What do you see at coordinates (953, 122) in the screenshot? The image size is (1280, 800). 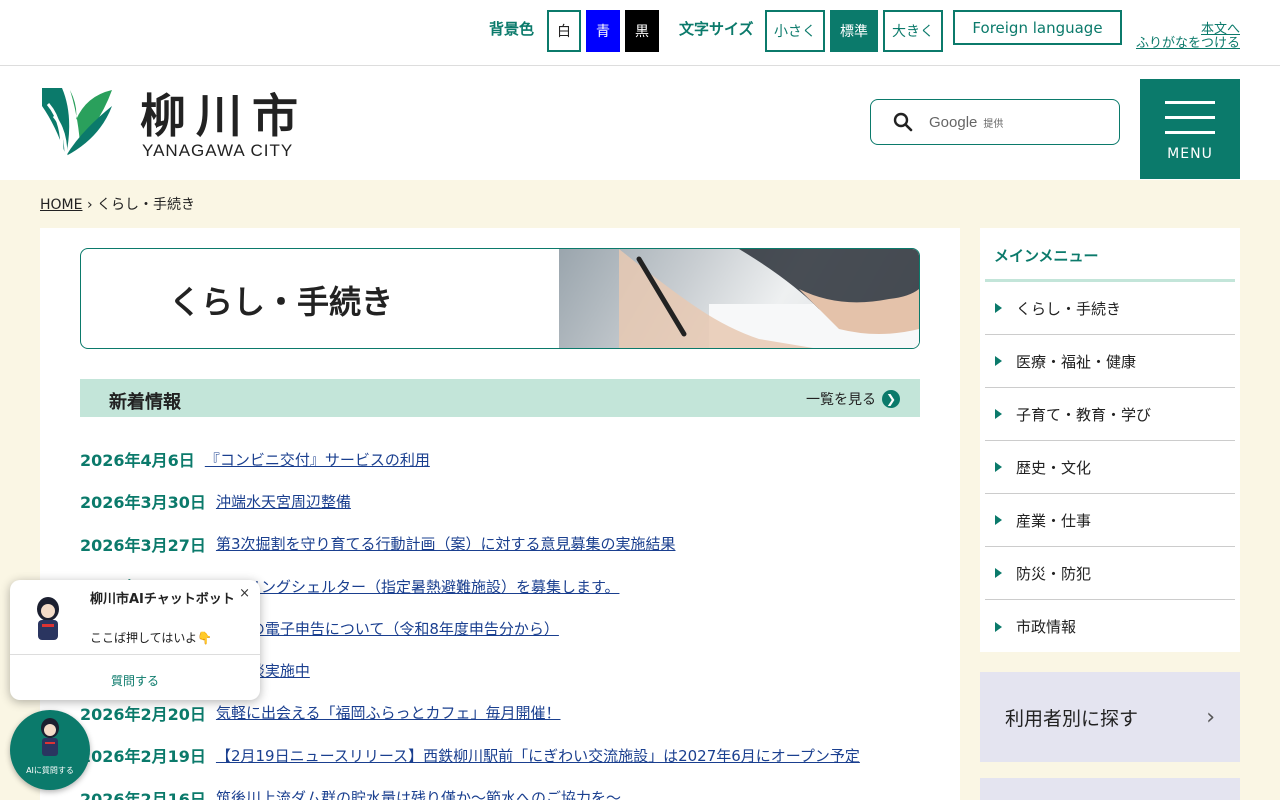 I see `google-brand-text: Google` at bounding box center [953, 122].